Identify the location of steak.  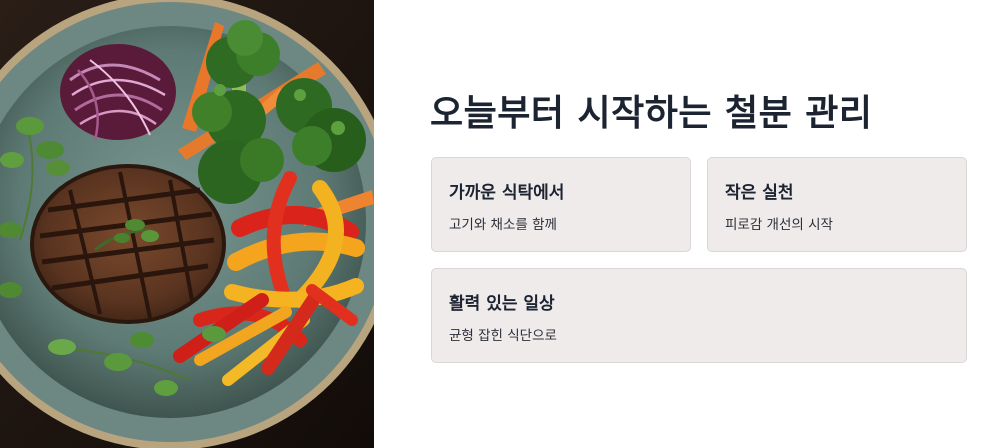
(128, 244).